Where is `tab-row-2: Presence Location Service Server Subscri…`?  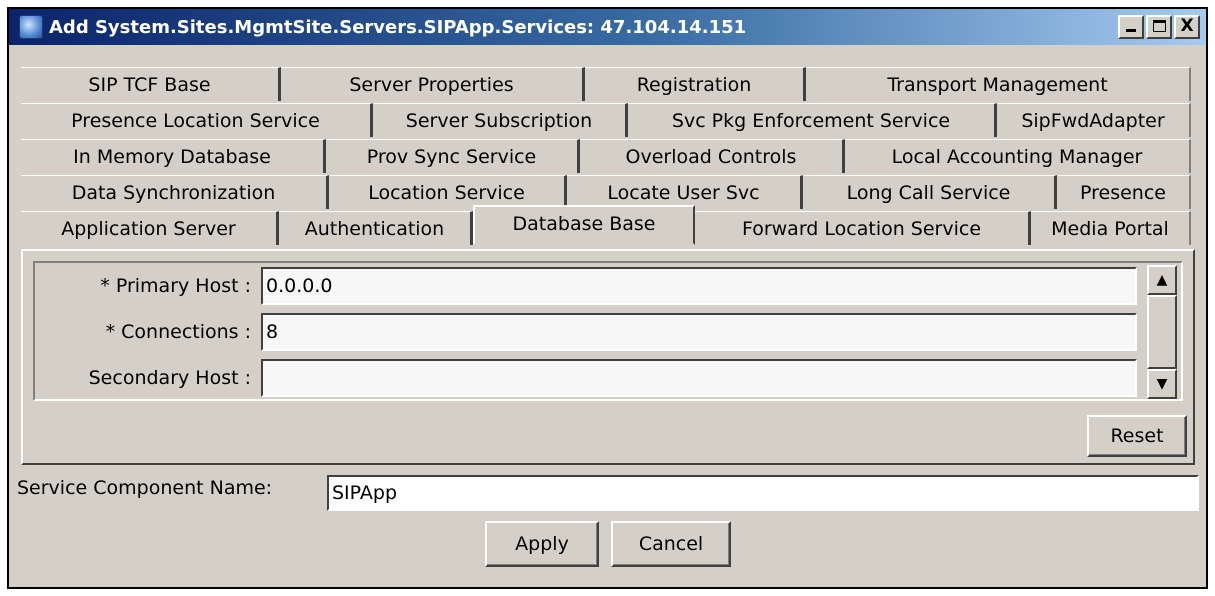
tab-row-2: Presence Location Service Server Subscri… is located at coordinates (606, 120).